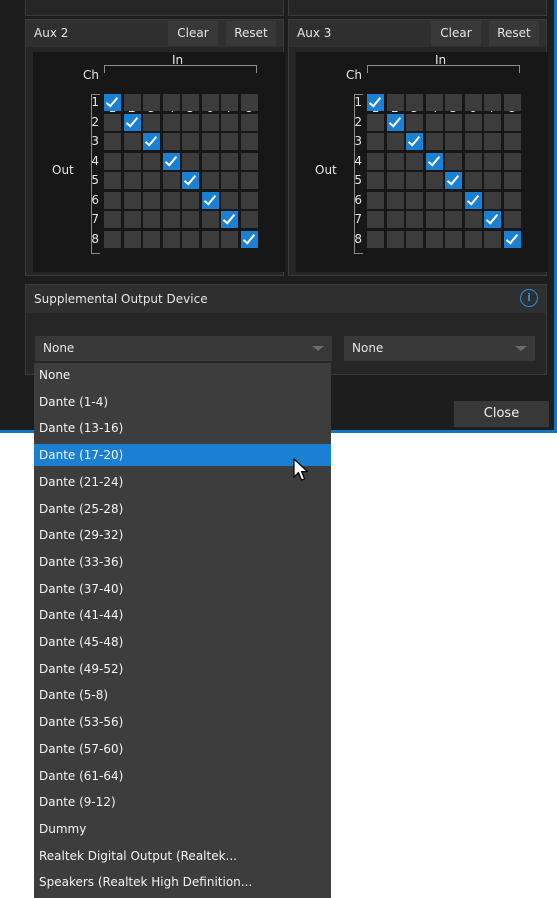  What do you see at coordinates (182, 482) in the screenshot?
I see `dropdown-option: Dante (21-24)` at bounding box center [182, 482].